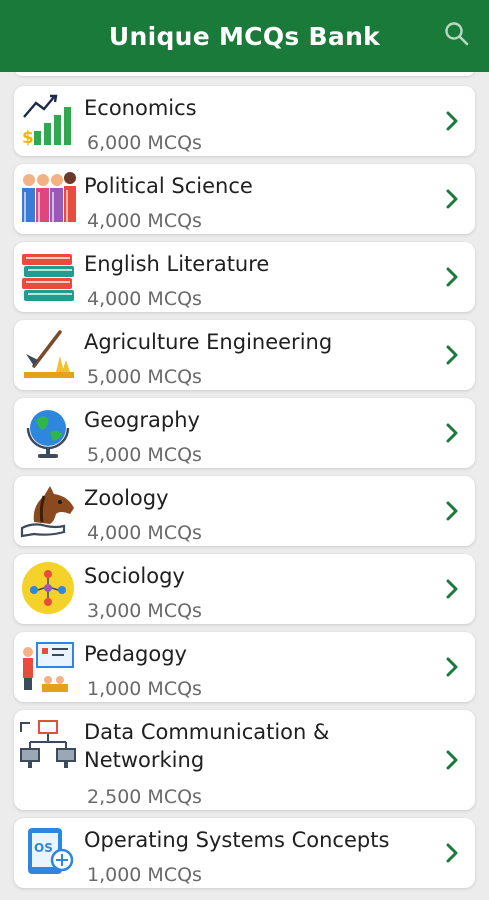 The width and height of the screenshot is (489, 900). Describe the element at coordinates (140, 108) in the screenshot. I see `subject-title: Economics` at that location.